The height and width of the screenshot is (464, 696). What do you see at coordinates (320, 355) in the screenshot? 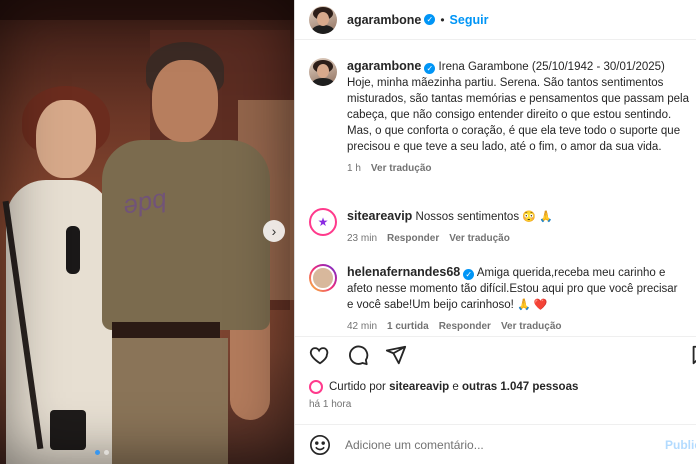
I see `heart-icon` at bounding box center [320, 355].